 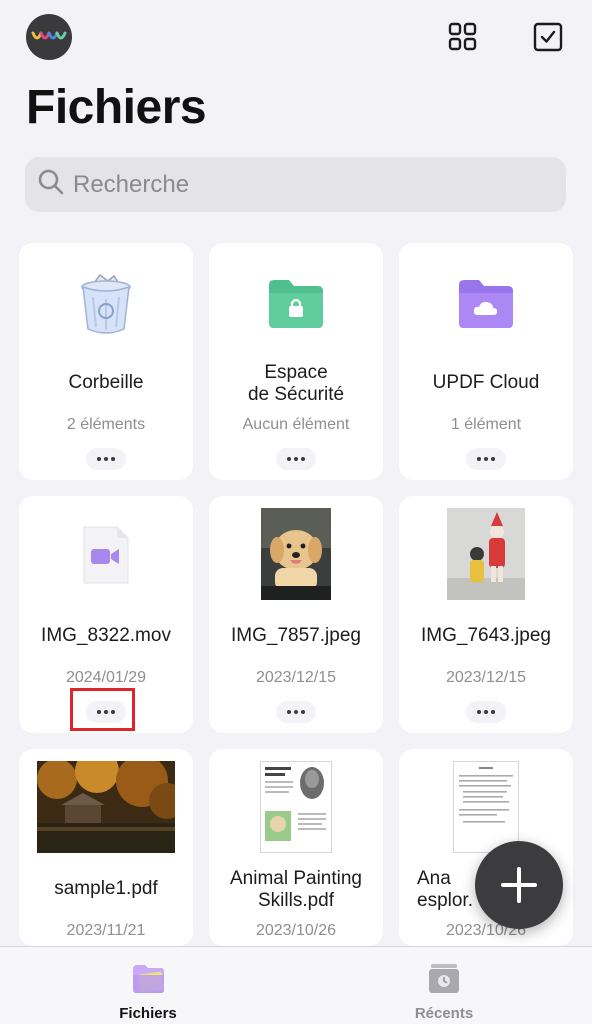 I want to click on tab-label: Fichiers, so click(x=148, y=1013).